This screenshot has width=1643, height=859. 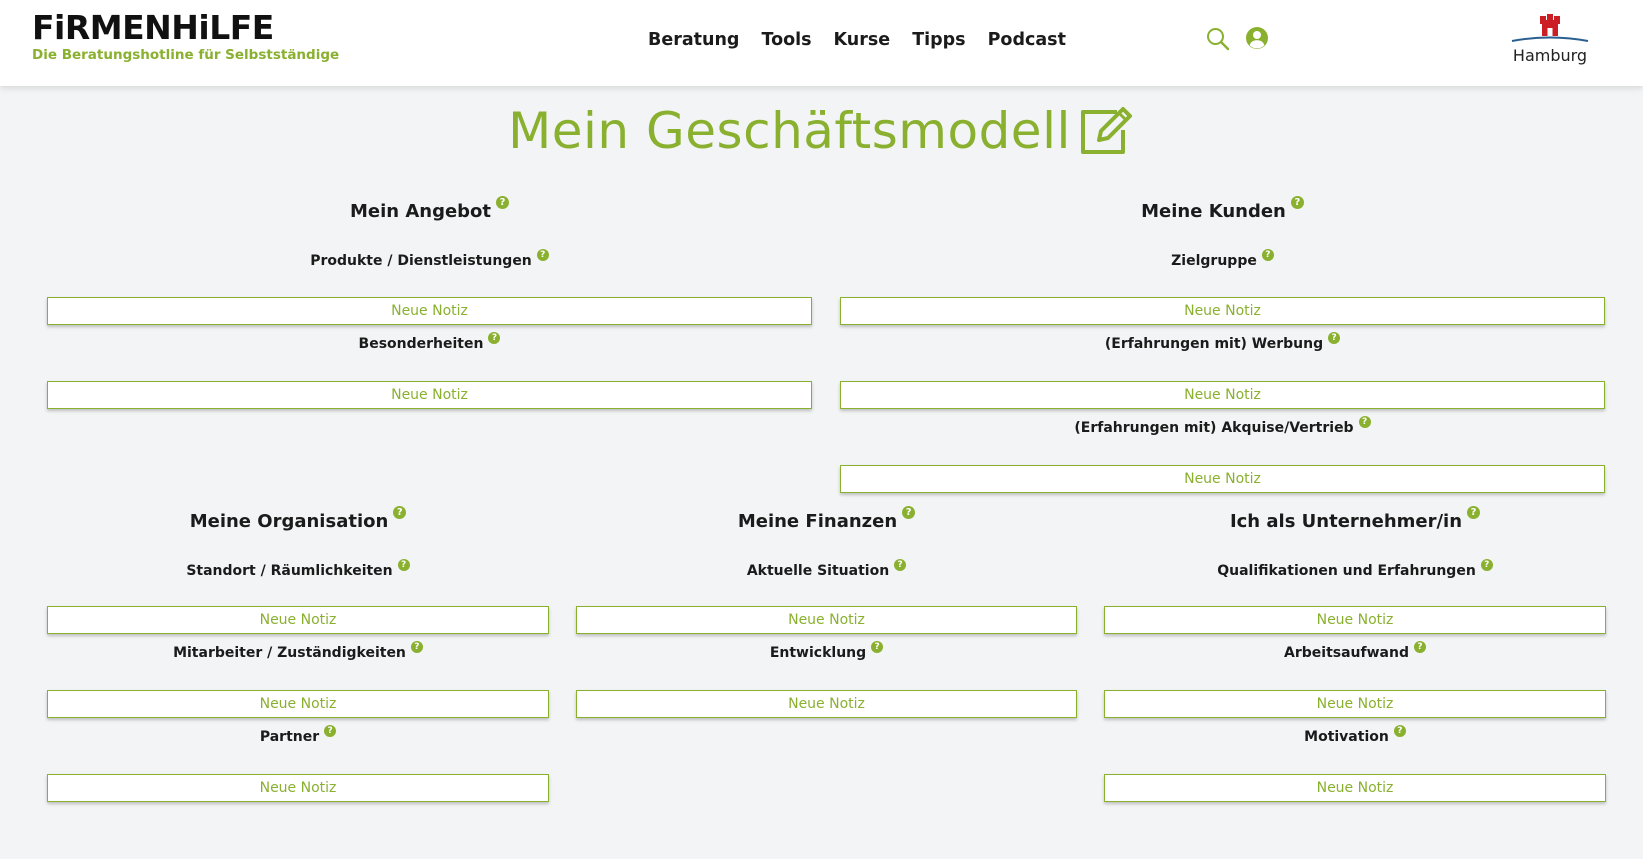 What do you see at coordinates (429, 311) in the screenshot?
I see `new-note-button-produkte: Neue Notiz` at bounding box center [429, 311].